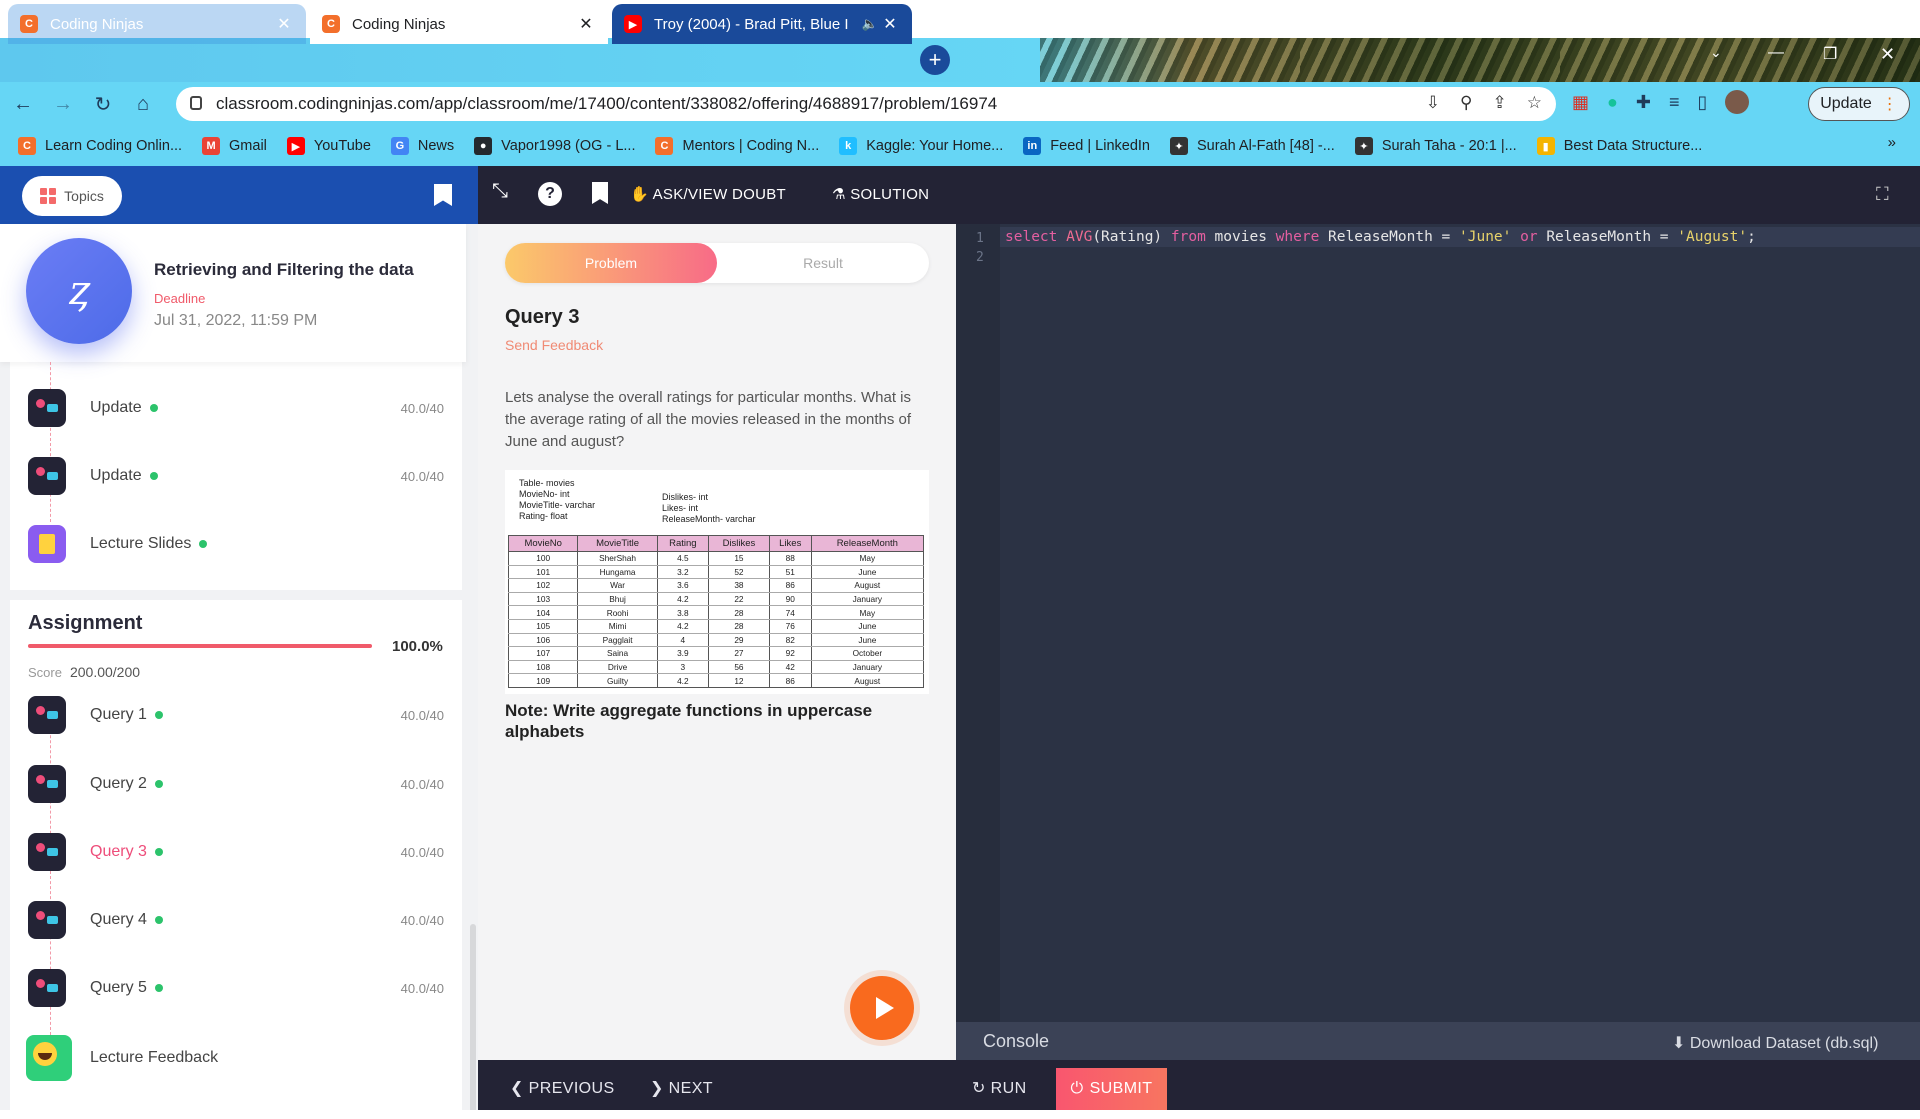 This screenshot has height=1119, width=1920. What do you see at coordinates (683, 599) in the screenshot?
I see `table-cell: 4.2` at bounding box center [683, 599].